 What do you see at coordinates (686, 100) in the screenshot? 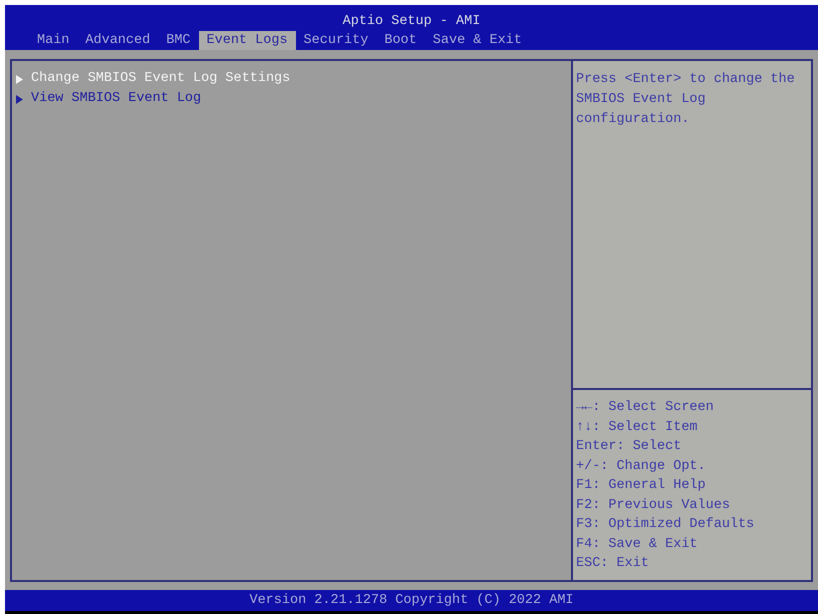
I see `help-text: Press <Enter> to change the SMBIOS Event Log configuration.` at bounding box center [686, 100].